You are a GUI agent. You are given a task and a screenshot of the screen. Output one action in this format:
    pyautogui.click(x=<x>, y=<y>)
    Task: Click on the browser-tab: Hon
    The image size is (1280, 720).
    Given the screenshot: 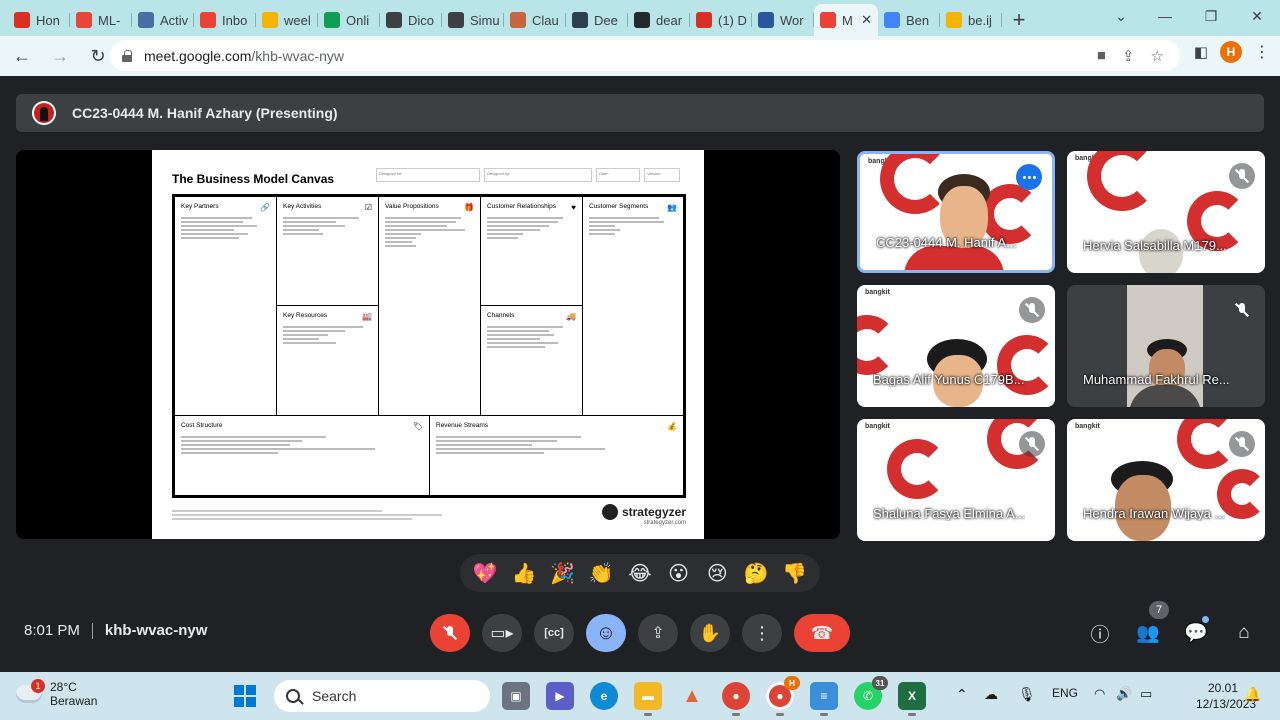 What is the action you would take?
    pyautogui.click(x=39, y=20)
    